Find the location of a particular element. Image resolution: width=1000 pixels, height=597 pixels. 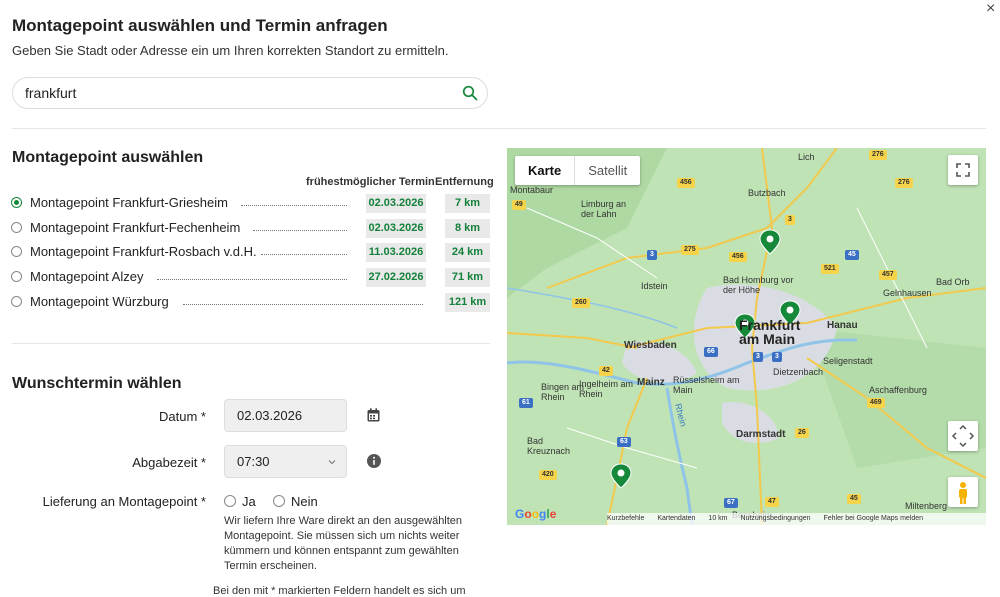

road-shield: 47 is located at coordinates (772, 502).